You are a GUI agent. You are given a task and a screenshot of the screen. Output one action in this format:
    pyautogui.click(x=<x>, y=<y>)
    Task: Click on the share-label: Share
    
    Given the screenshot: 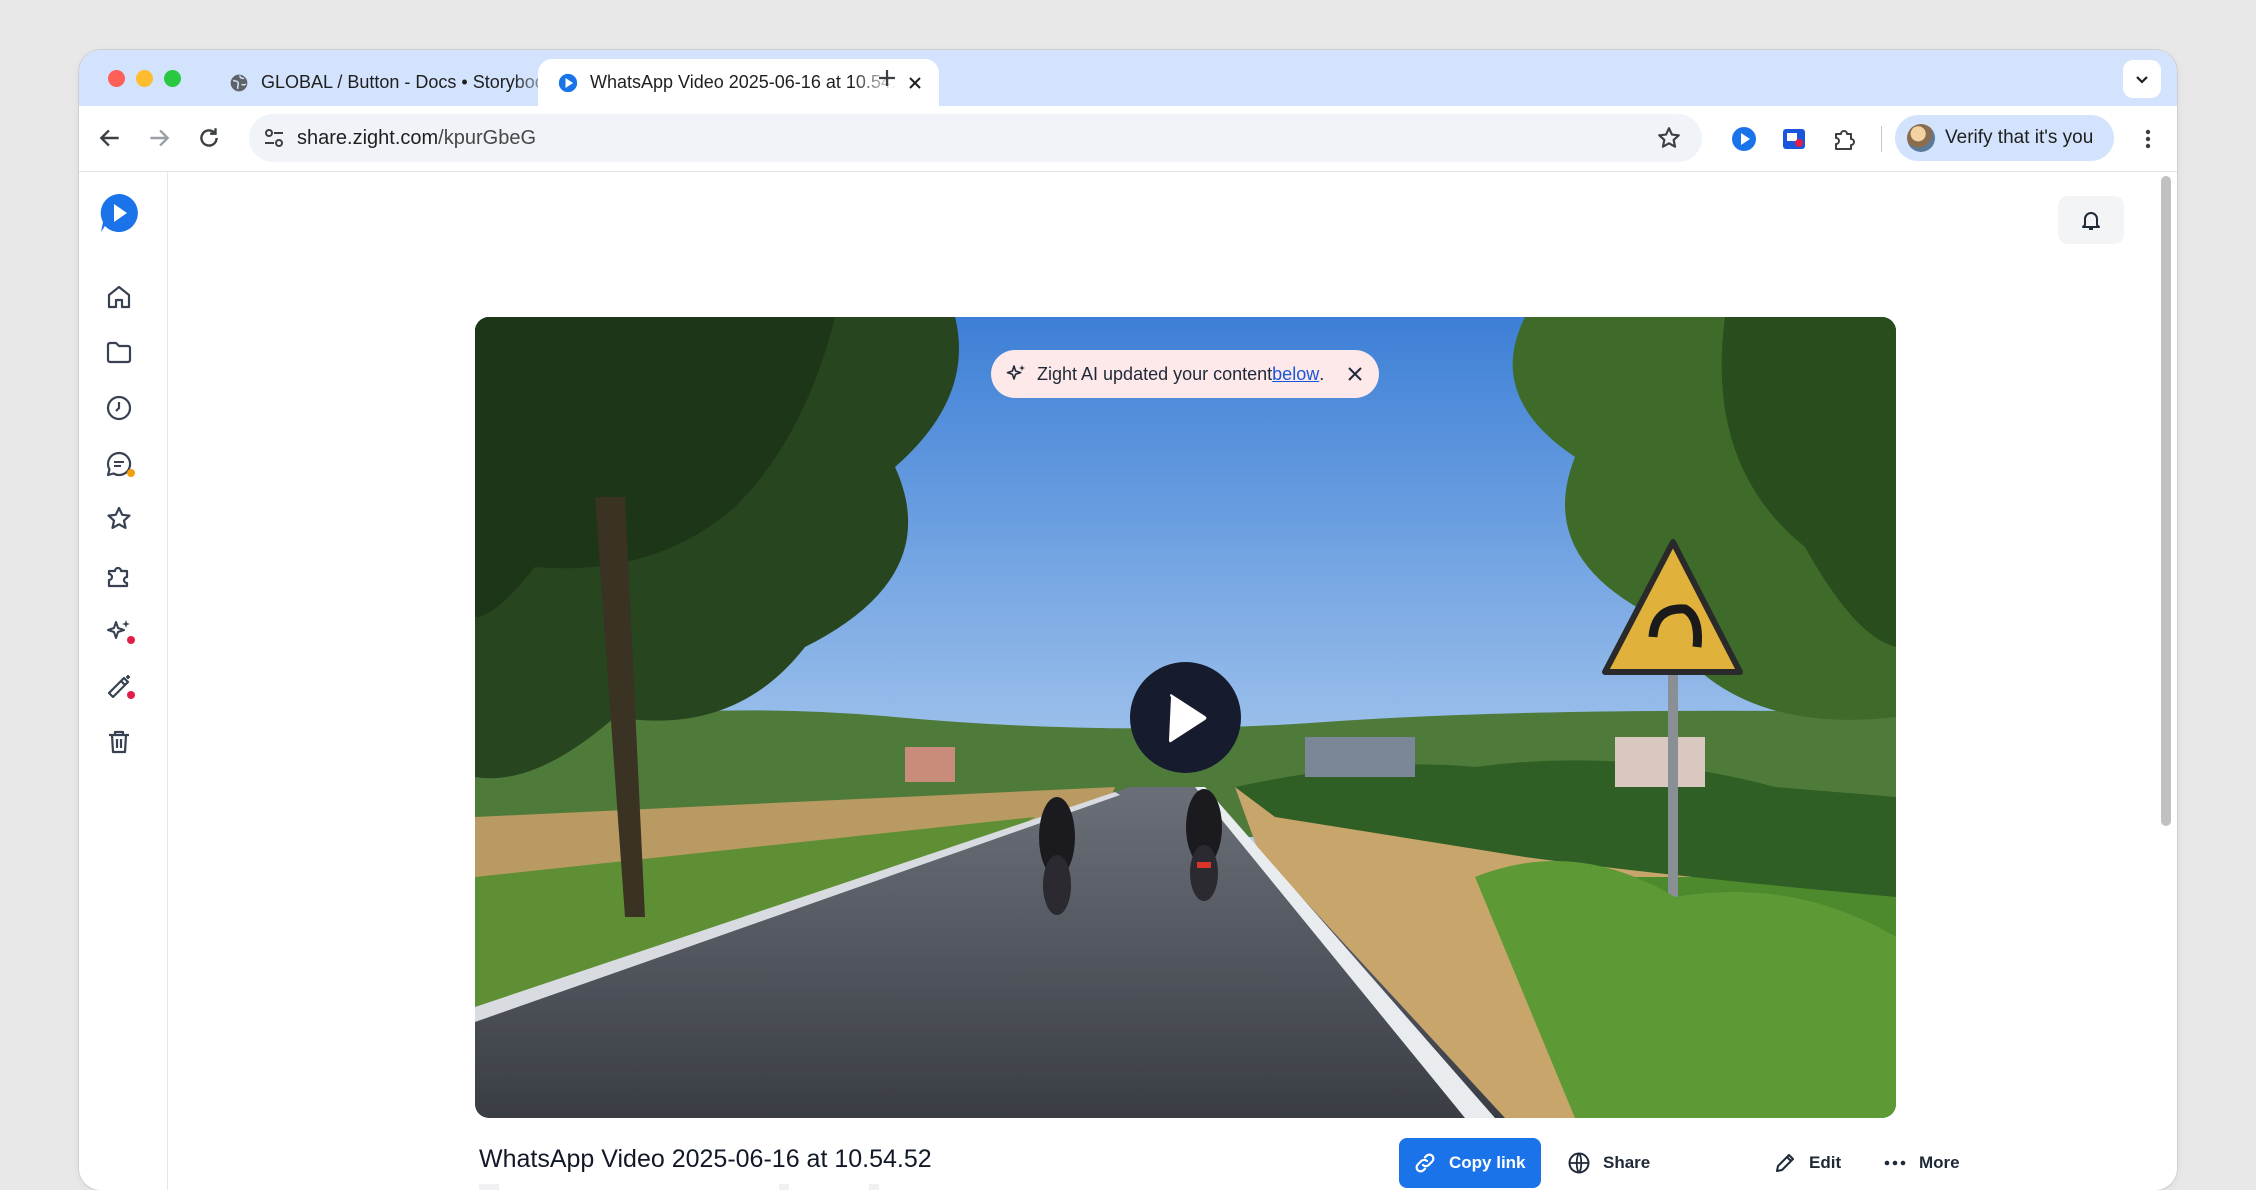 What is the action you would take?
    pyautogui.click(x=1627, y=1162)
    